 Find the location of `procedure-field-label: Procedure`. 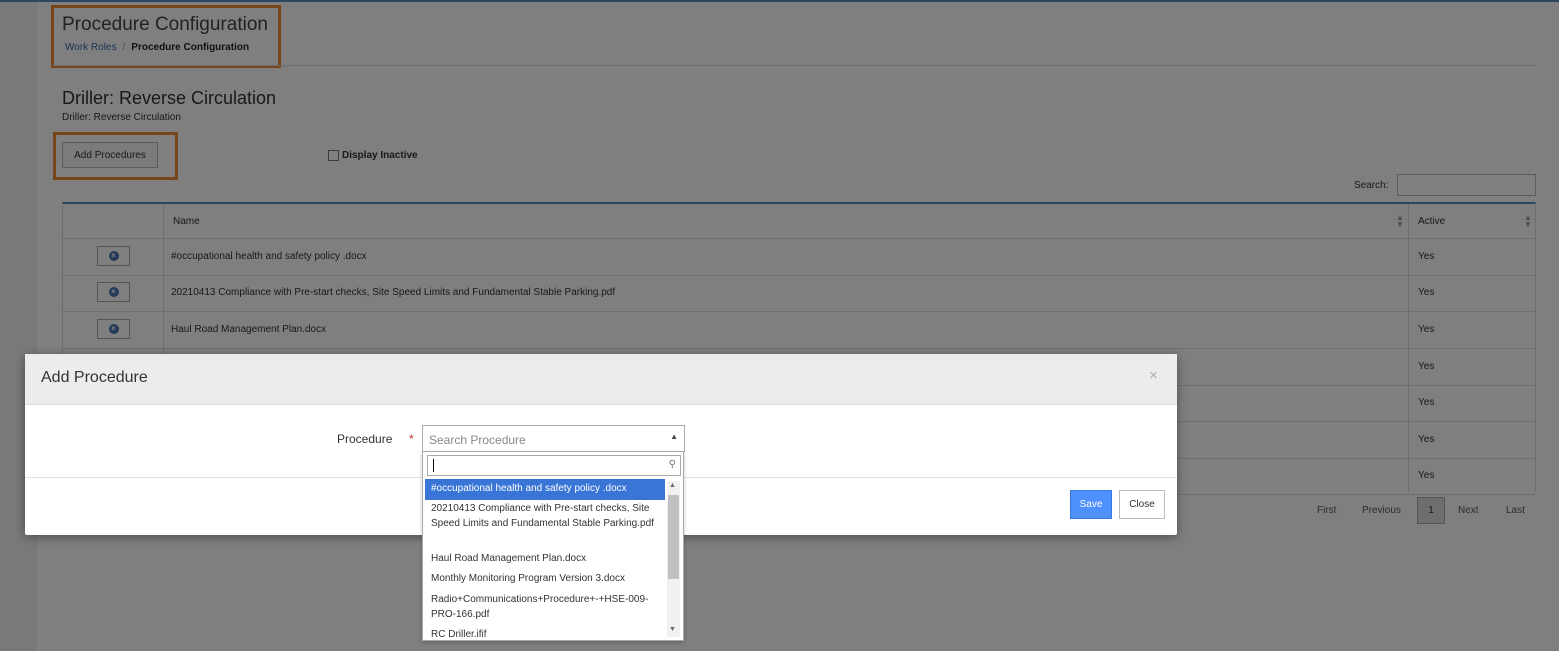

procedure-field-label: Procedure is located at coordinates (365, 439).